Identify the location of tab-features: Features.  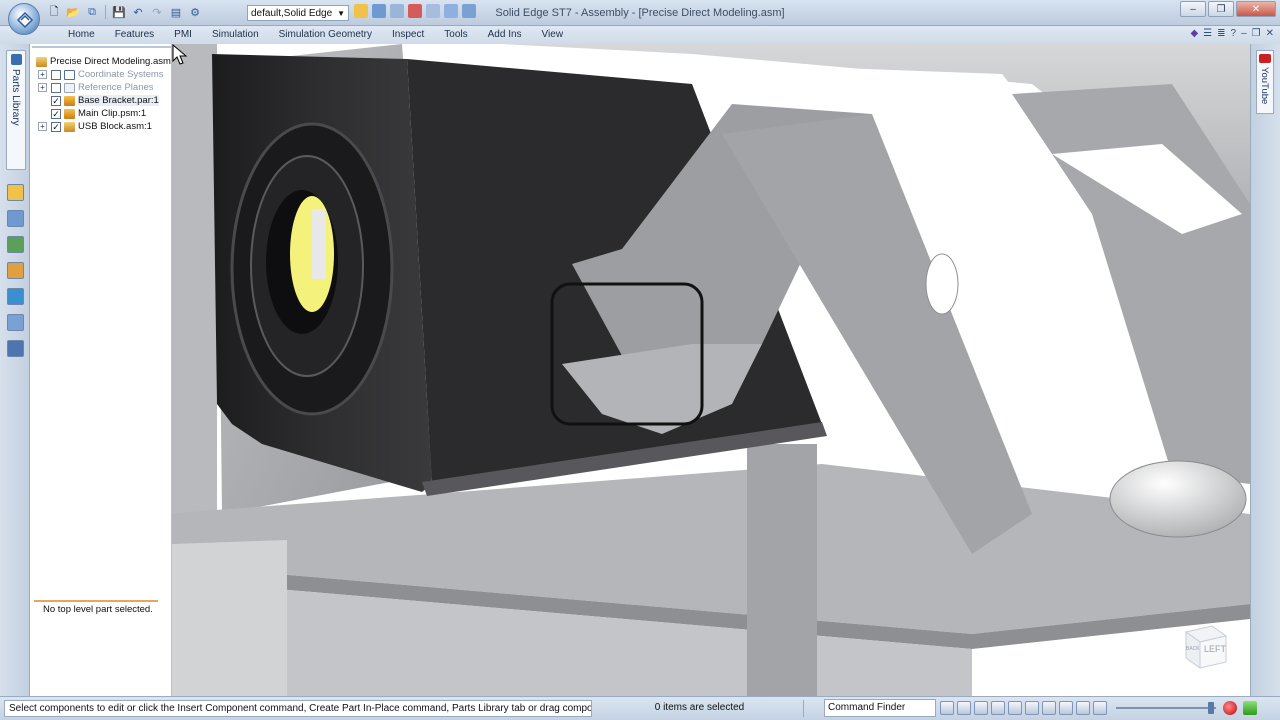
(134, 34).